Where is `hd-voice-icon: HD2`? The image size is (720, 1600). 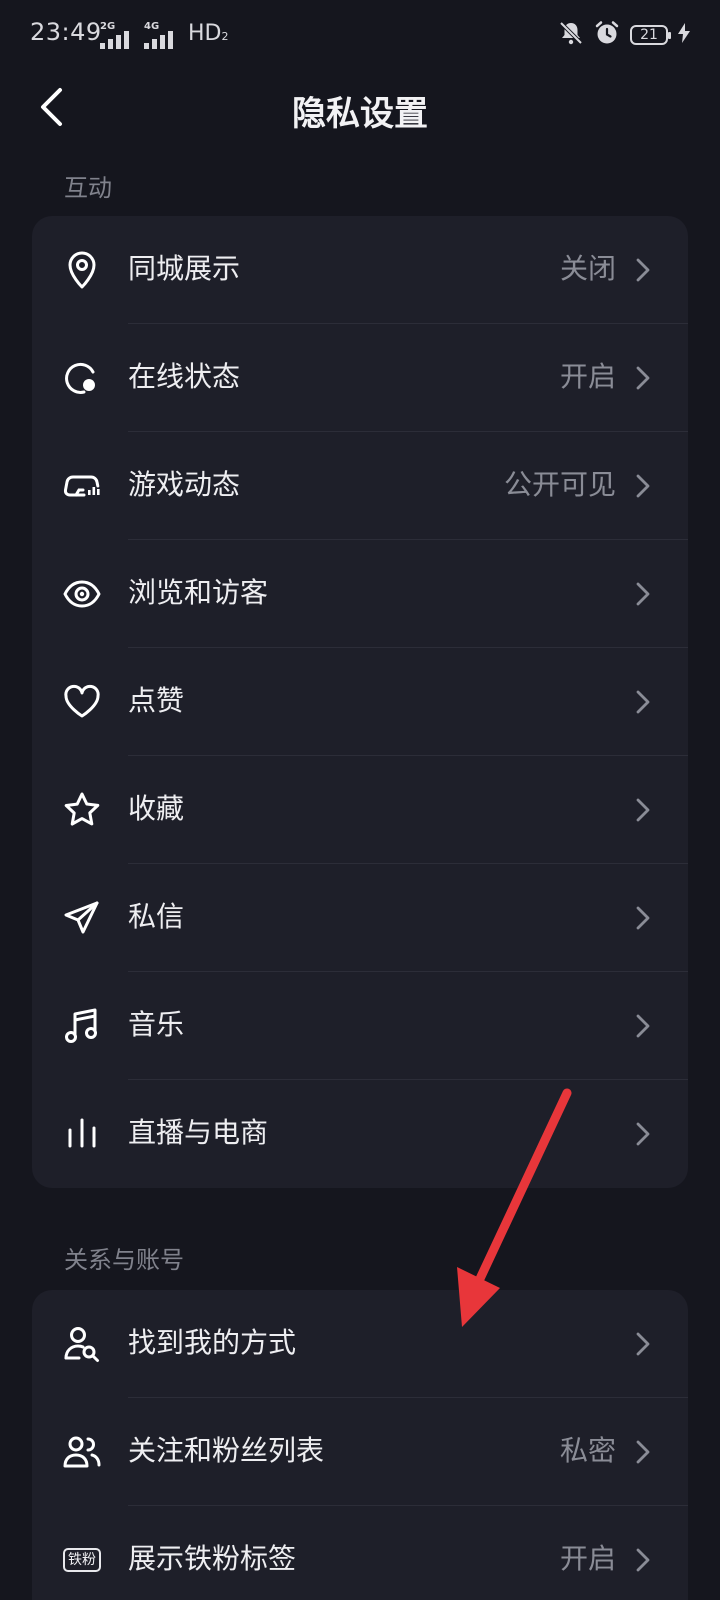
hd-voice-icon: HD2 is located at coordinates (208, 35).